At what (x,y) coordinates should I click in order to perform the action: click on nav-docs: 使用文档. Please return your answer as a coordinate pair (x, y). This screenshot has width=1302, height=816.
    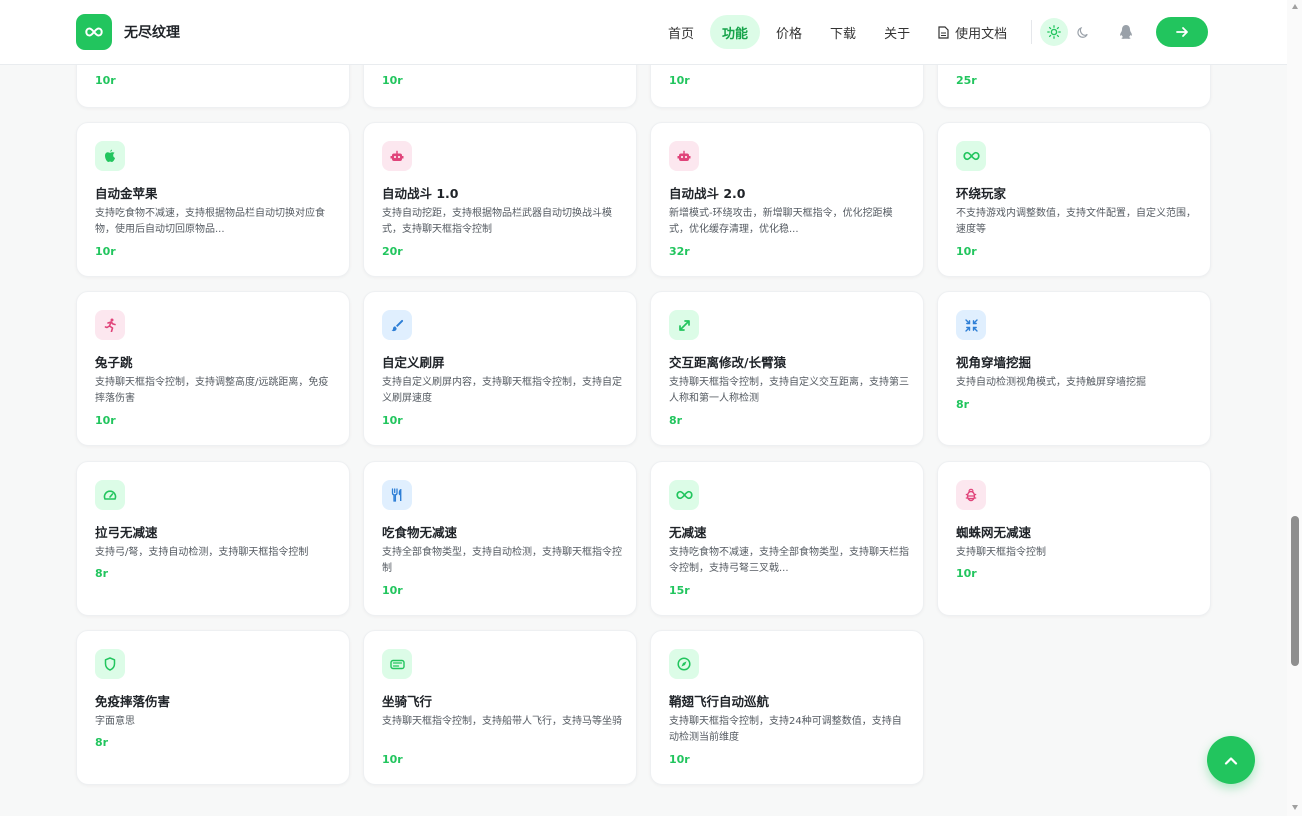
    Looking at the image, I should click on (972, 32).